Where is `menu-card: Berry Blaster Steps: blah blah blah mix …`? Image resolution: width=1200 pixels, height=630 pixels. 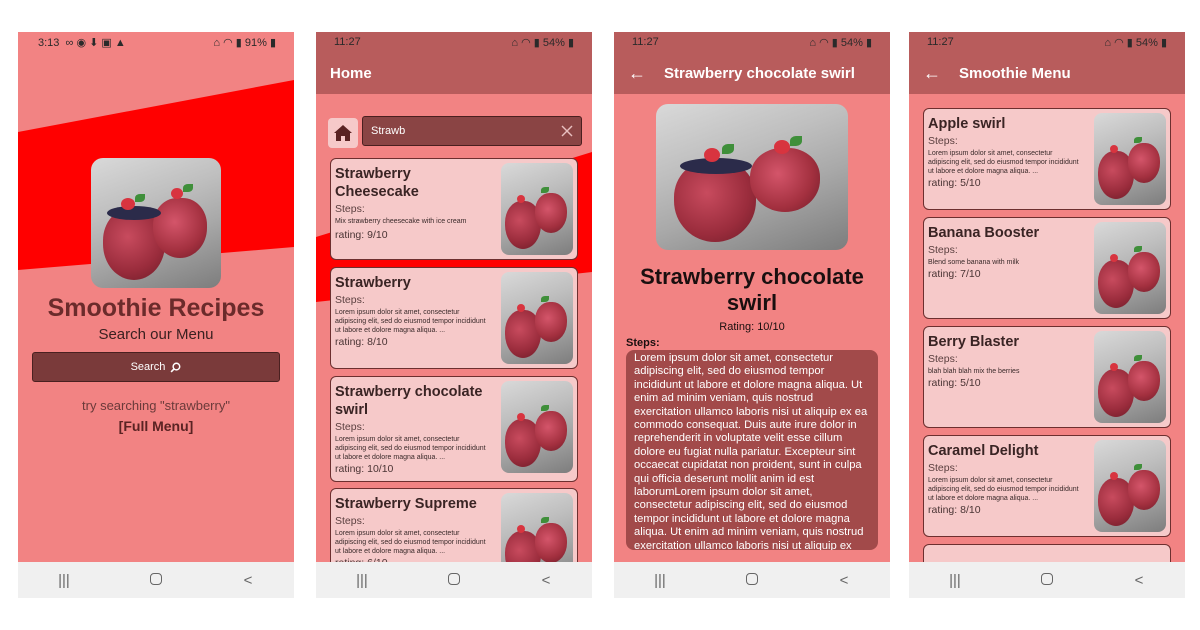
menu-card: Berry Blaster Steps: blah blah blah mix … is located at coordinates (1047, 377).